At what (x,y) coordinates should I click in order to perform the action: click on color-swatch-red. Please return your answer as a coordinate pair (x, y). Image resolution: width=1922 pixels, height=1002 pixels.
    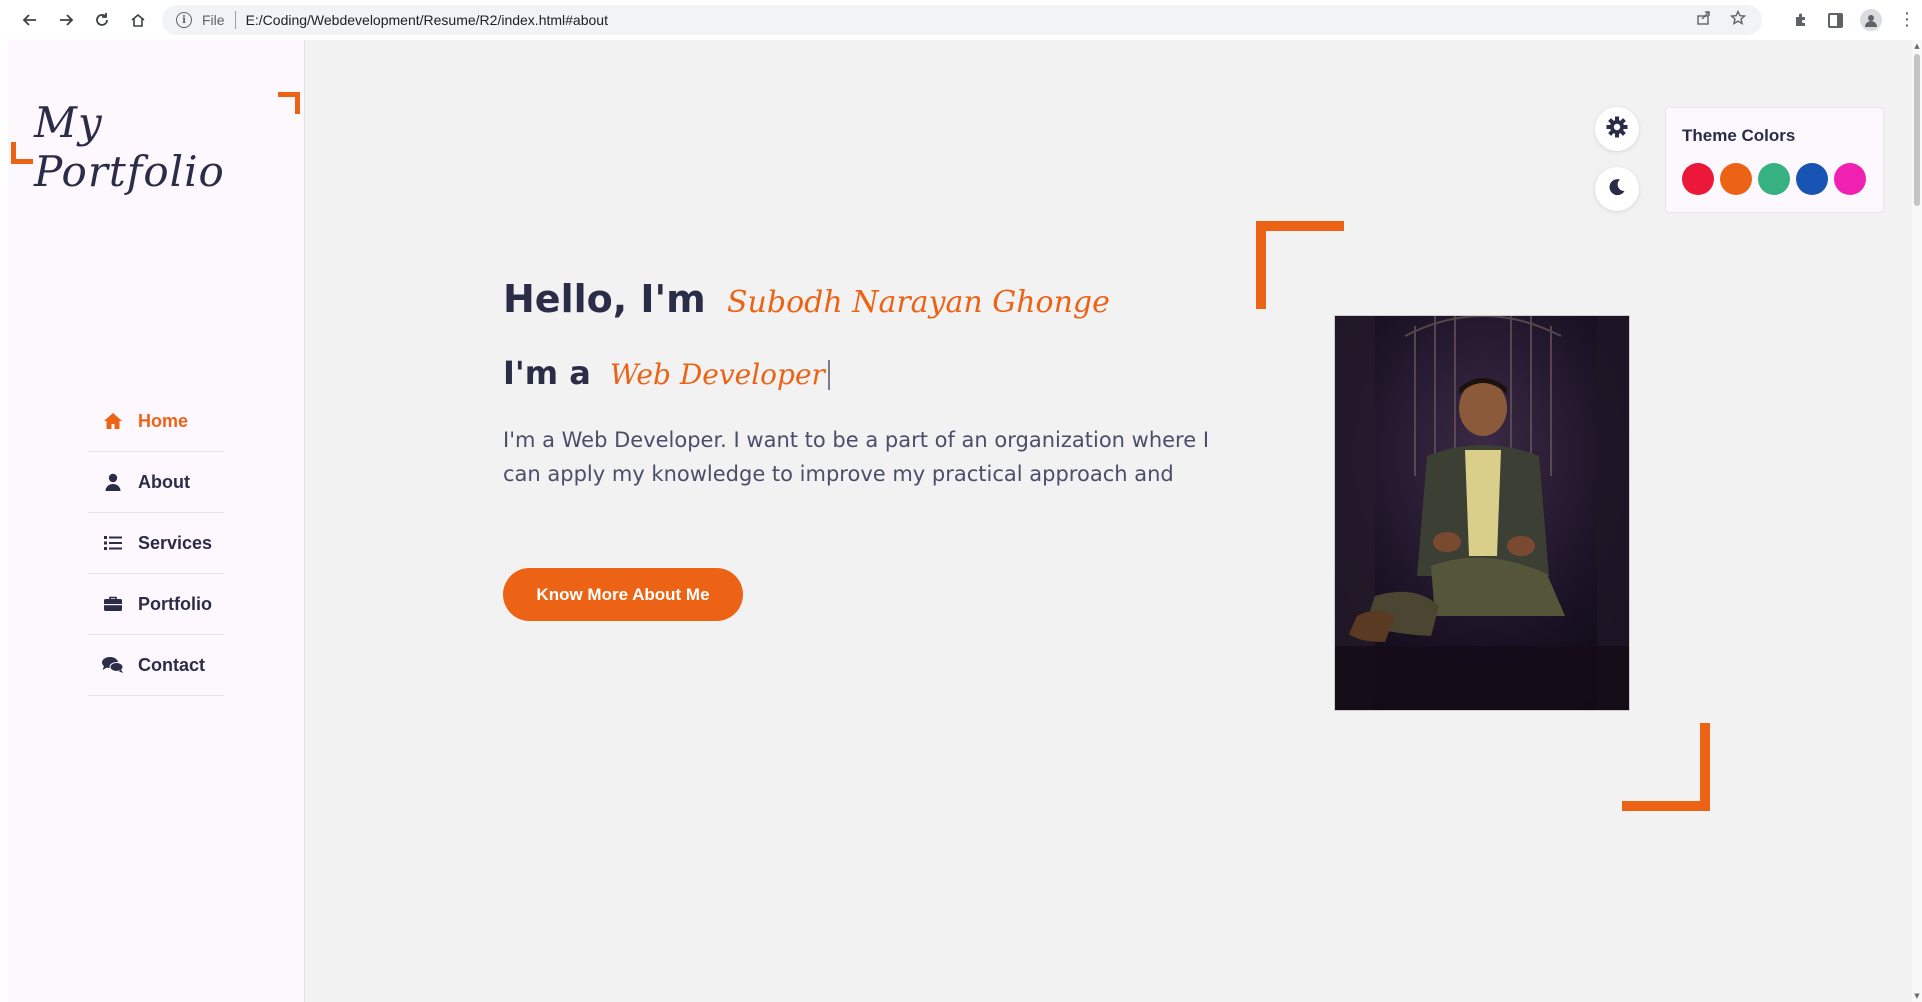
    Looking at the image, I should click on (1698, 179).